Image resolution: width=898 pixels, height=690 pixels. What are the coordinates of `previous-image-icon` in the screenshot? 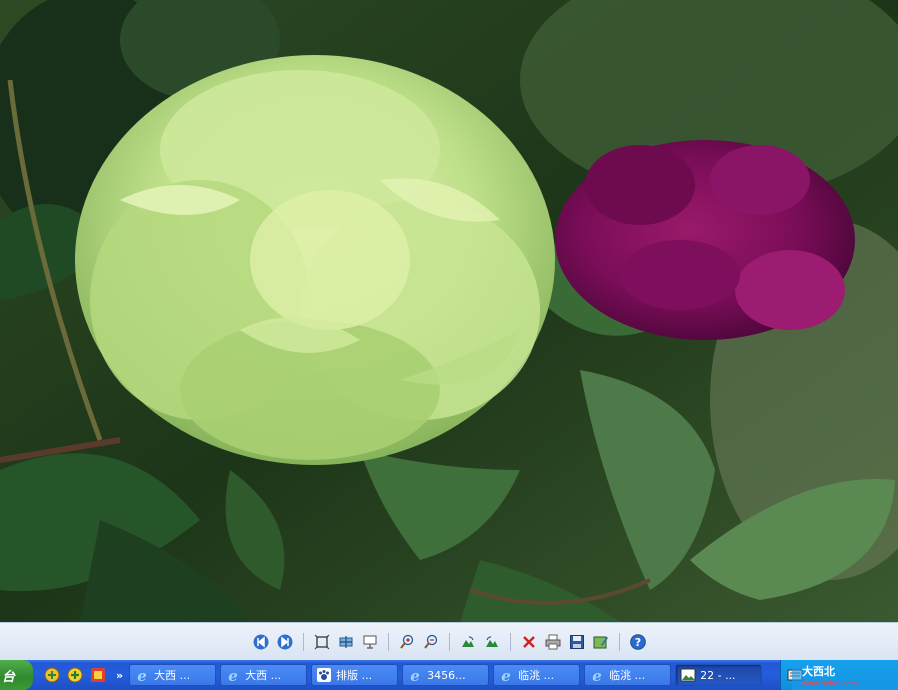 It's located at (260, 641).